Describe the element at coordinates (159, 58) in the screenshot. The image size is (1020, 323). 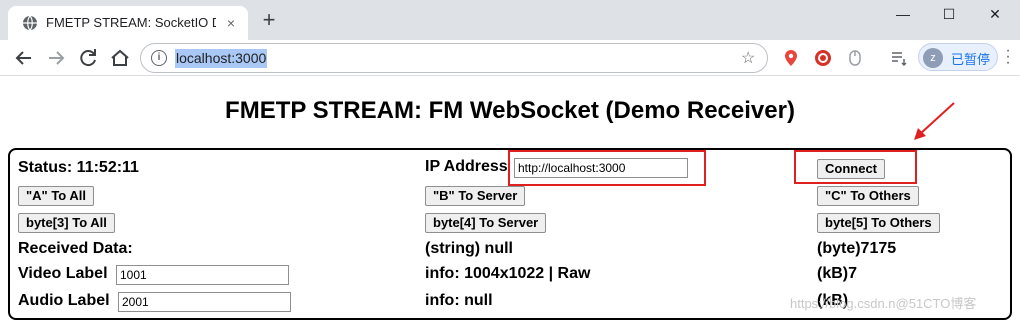
I see `info-icon: i` at that location.